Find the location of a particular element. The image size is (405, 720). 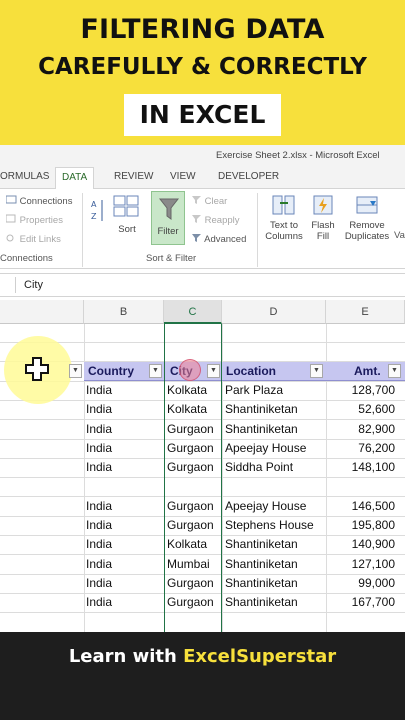

tab-view: VIEW is located at coordinates (183, 176).